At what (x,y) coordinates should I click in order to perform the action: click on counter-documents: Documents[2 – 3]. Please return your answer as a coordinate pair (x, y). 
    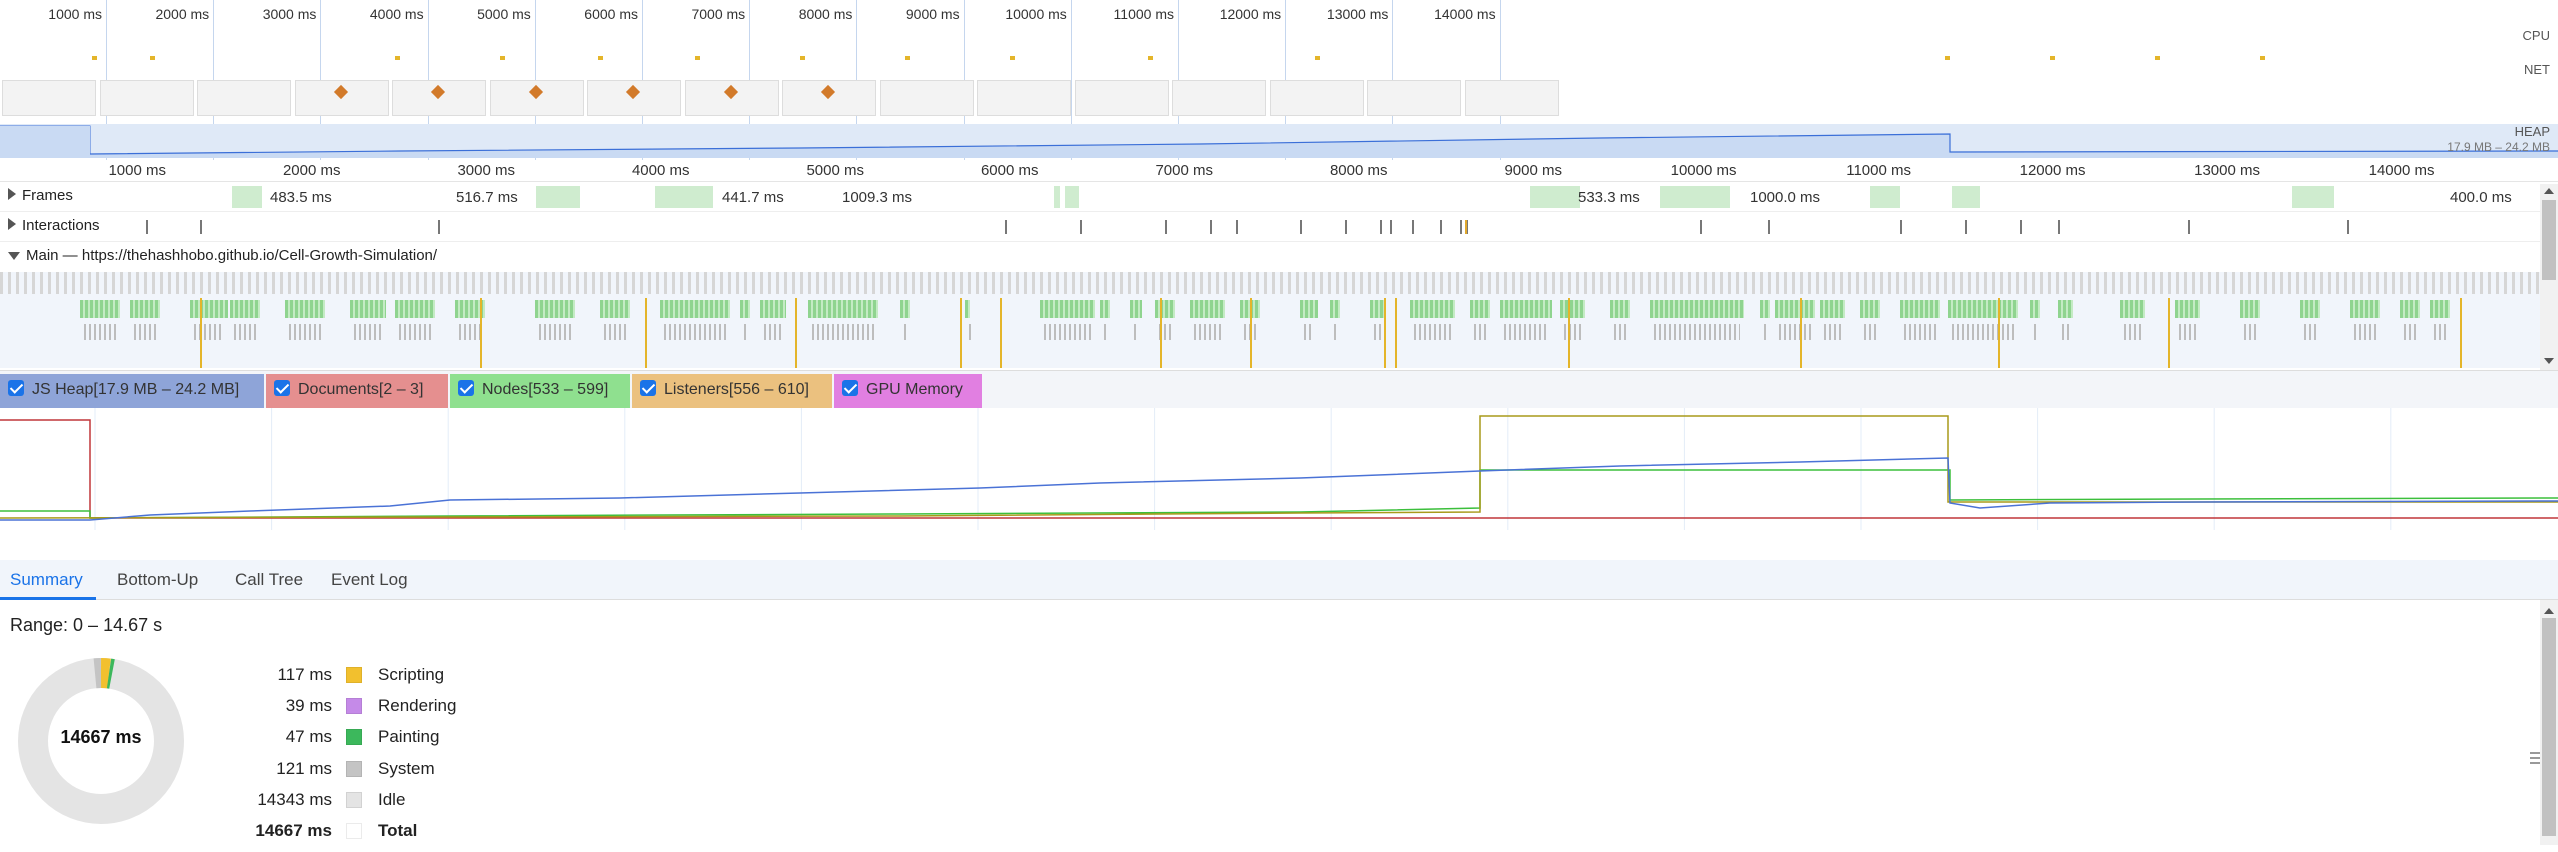
    Looking at the image, I should click on (357, 391).